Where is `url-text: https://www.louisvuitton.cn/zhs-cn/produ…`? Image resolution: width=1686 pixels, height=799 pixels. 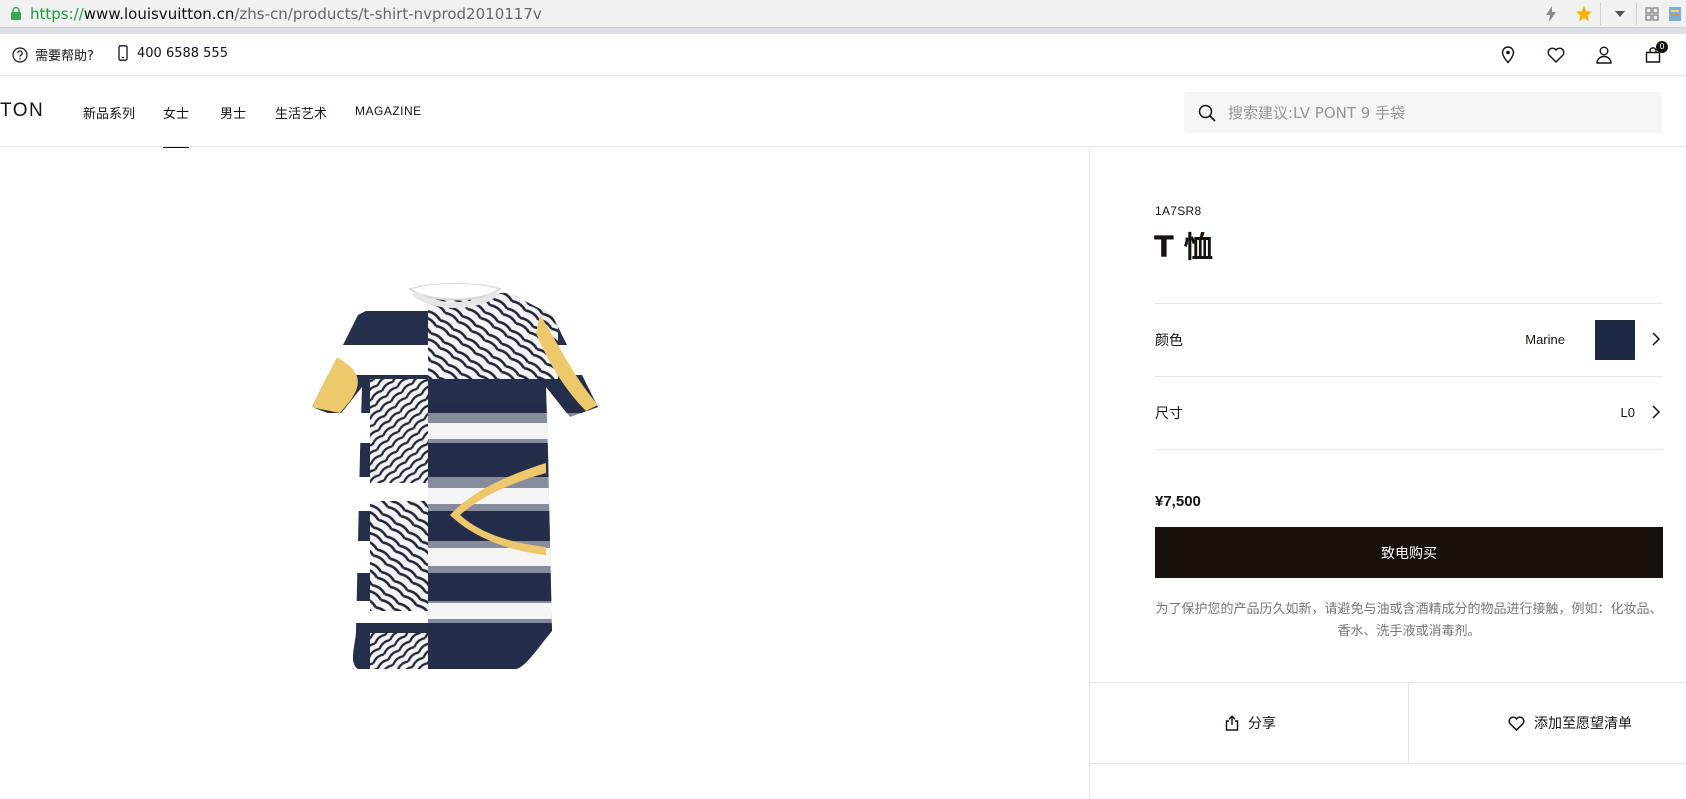 url-text: https://www.louisvuitton.cn/zhs-cn/produ… is located at coordinates (286, 14).